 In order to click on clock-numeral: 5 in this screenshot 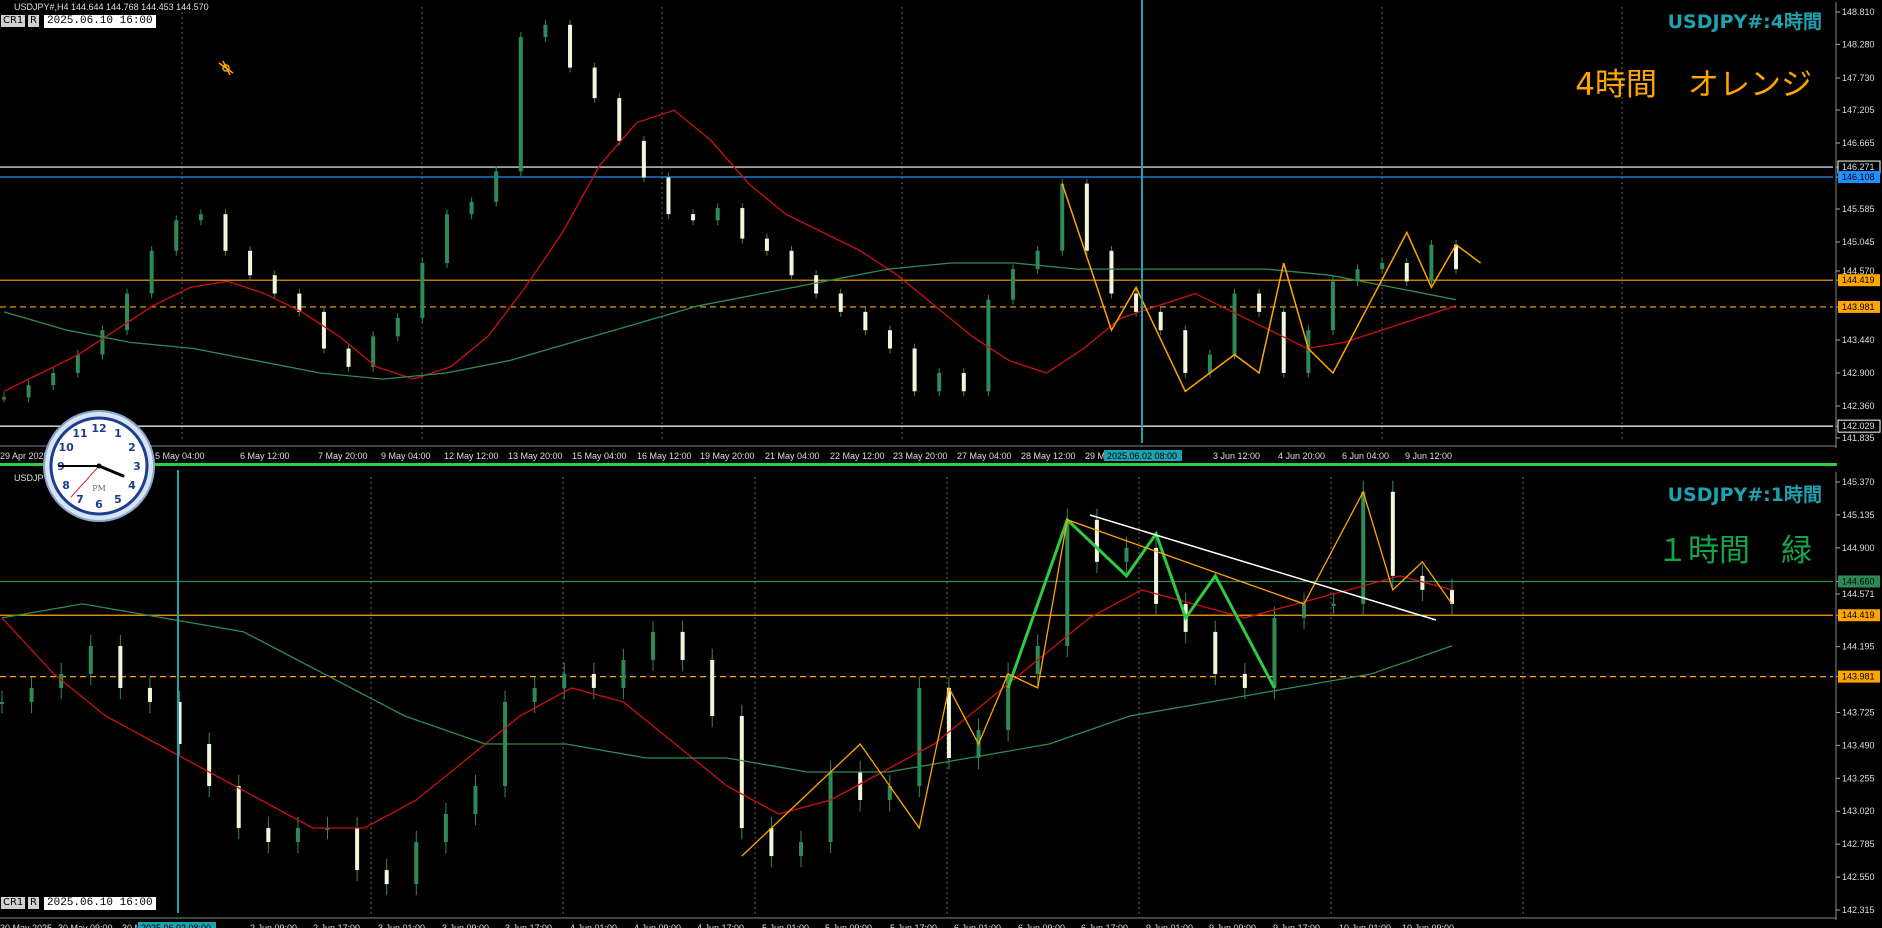, I will do `click(118, 499)`.